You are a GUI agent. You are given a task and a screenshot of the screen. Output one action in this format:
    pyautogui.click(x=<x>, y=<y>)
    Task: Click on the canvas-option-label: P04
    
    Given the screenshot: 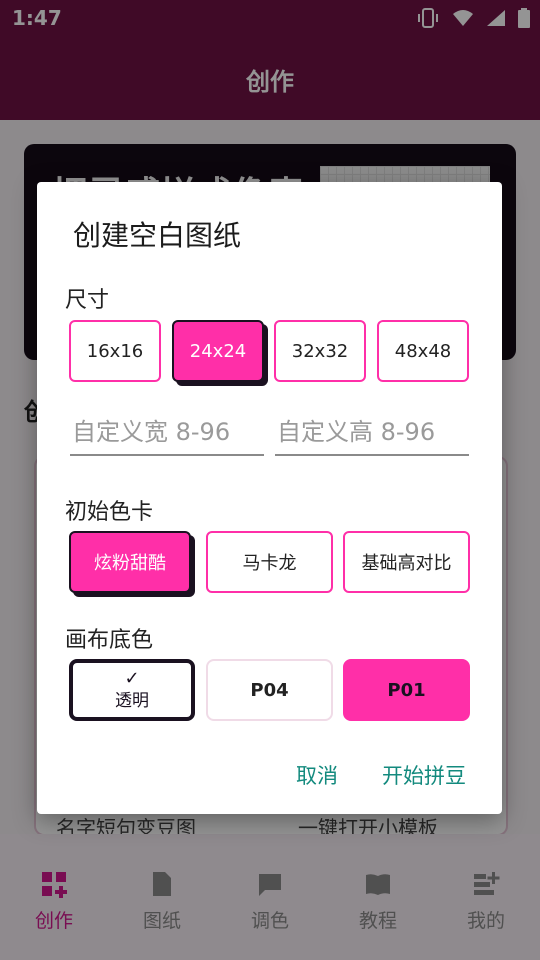 What is the action you would take?
    pyautogui.click(x=269, y=690)
    